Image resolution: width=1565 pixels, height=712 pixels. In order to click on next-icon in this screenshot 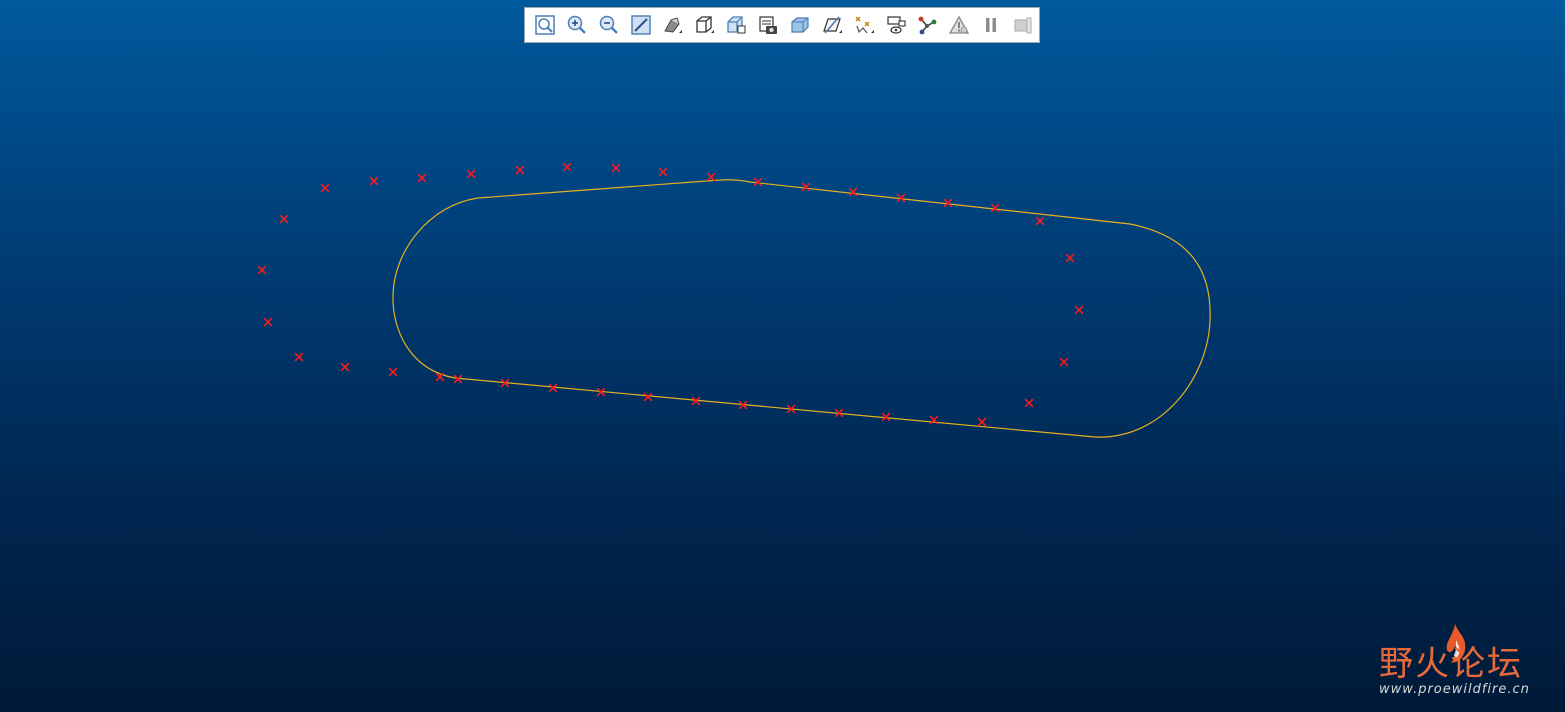, I will do `click(1023, 25)`.